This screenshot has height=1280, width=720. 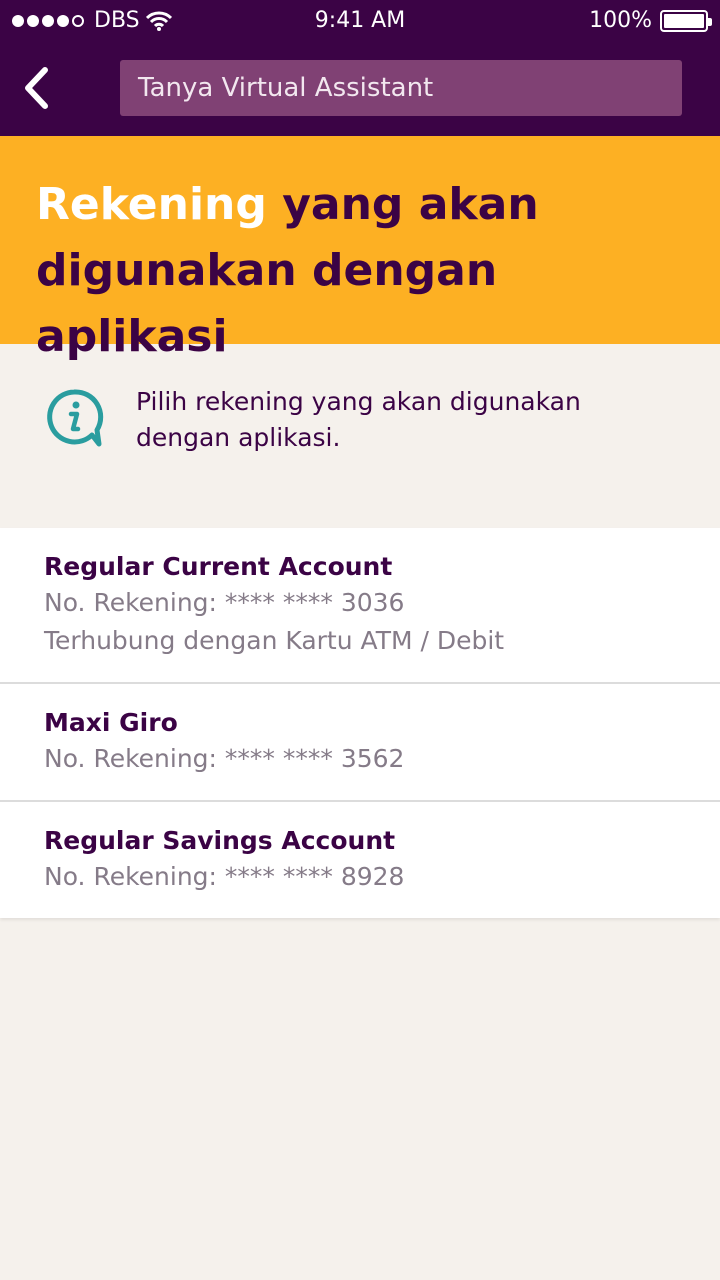 What do you see at coordinates (224, 602) in the screenshot?
I see `account-number: No. Rekening: **** **** 3036` at bounding box center [224, 602].